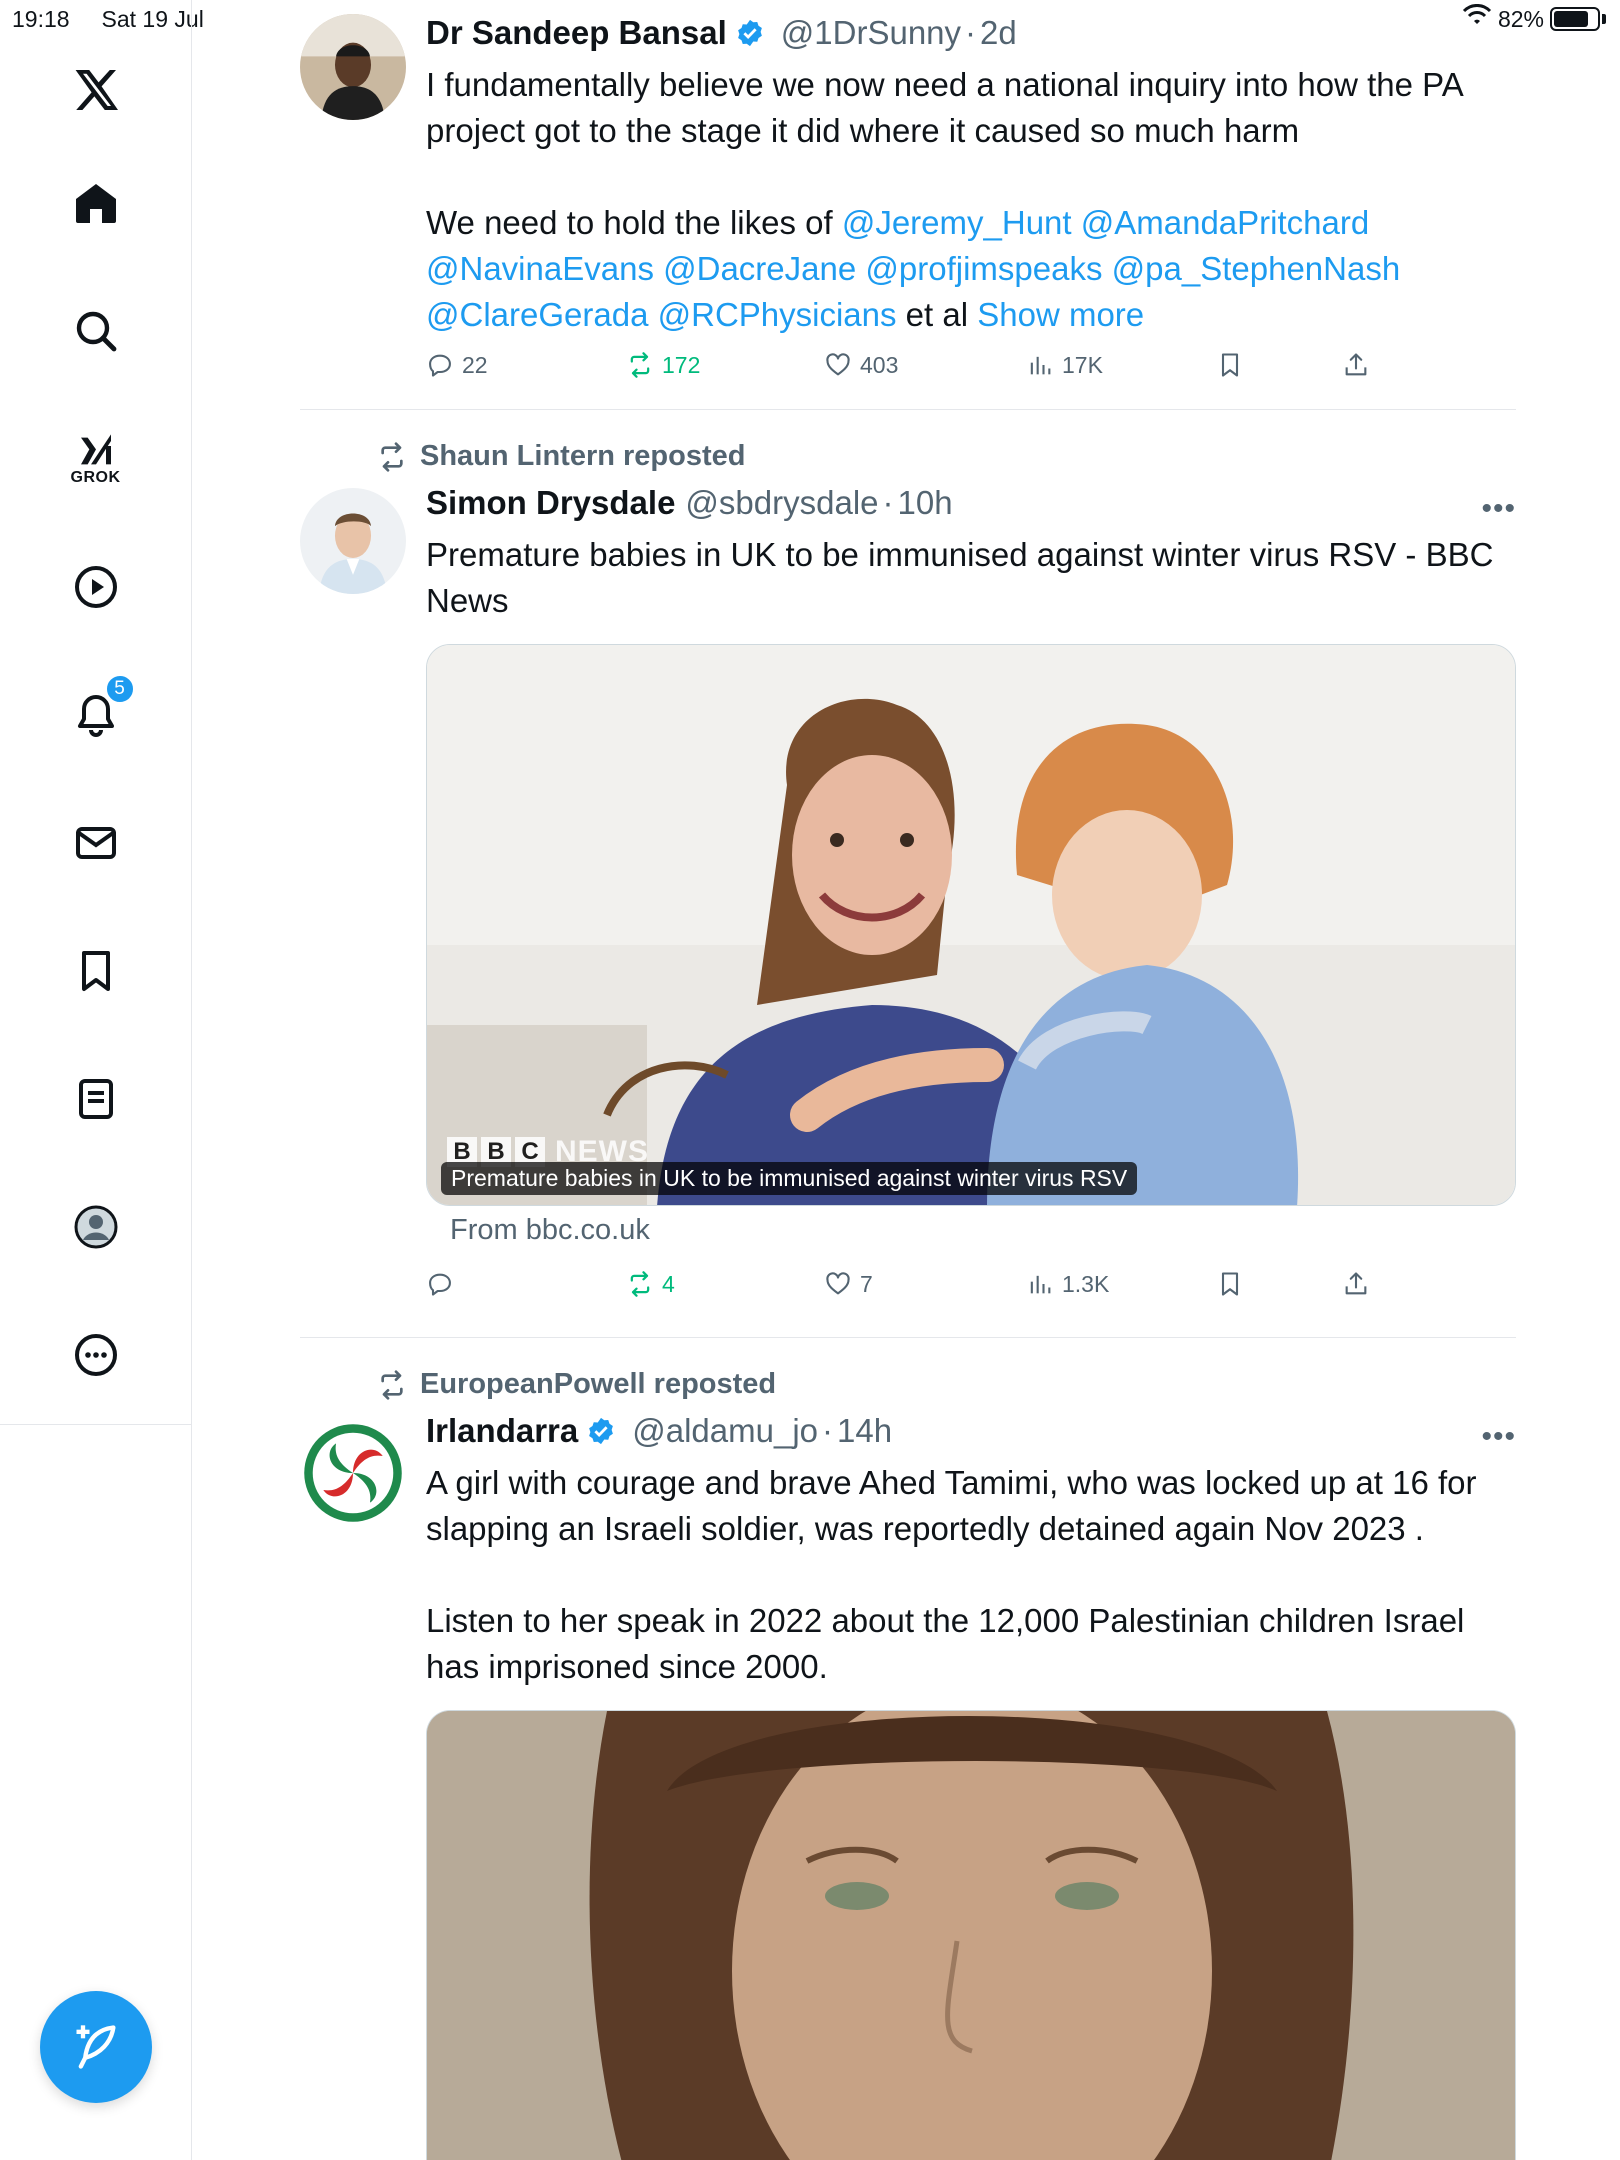 The image size is (1620, 2160). I want to click on profile-icon, so click(96, 1227).